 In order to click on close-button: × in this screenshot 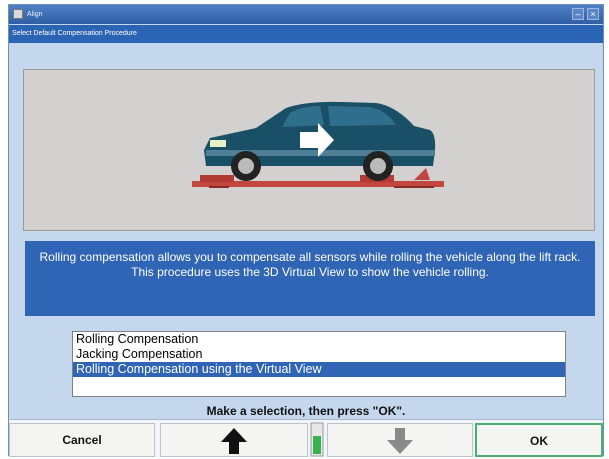, I will do `click(593, 14)`.